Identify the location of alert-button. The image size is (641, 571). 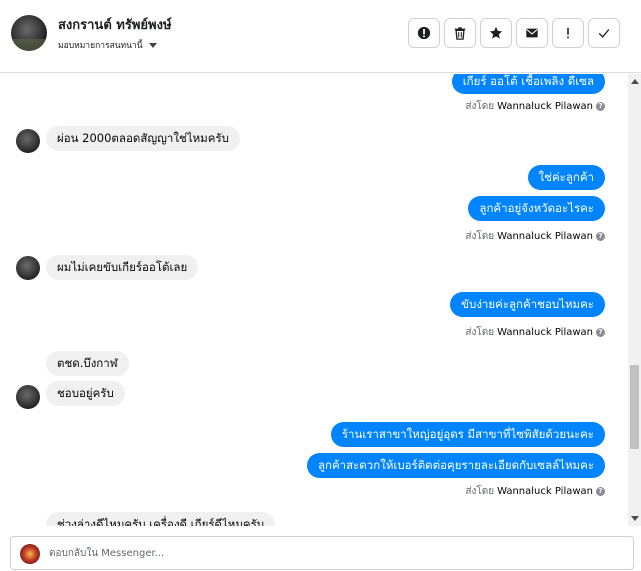
(424, 33).